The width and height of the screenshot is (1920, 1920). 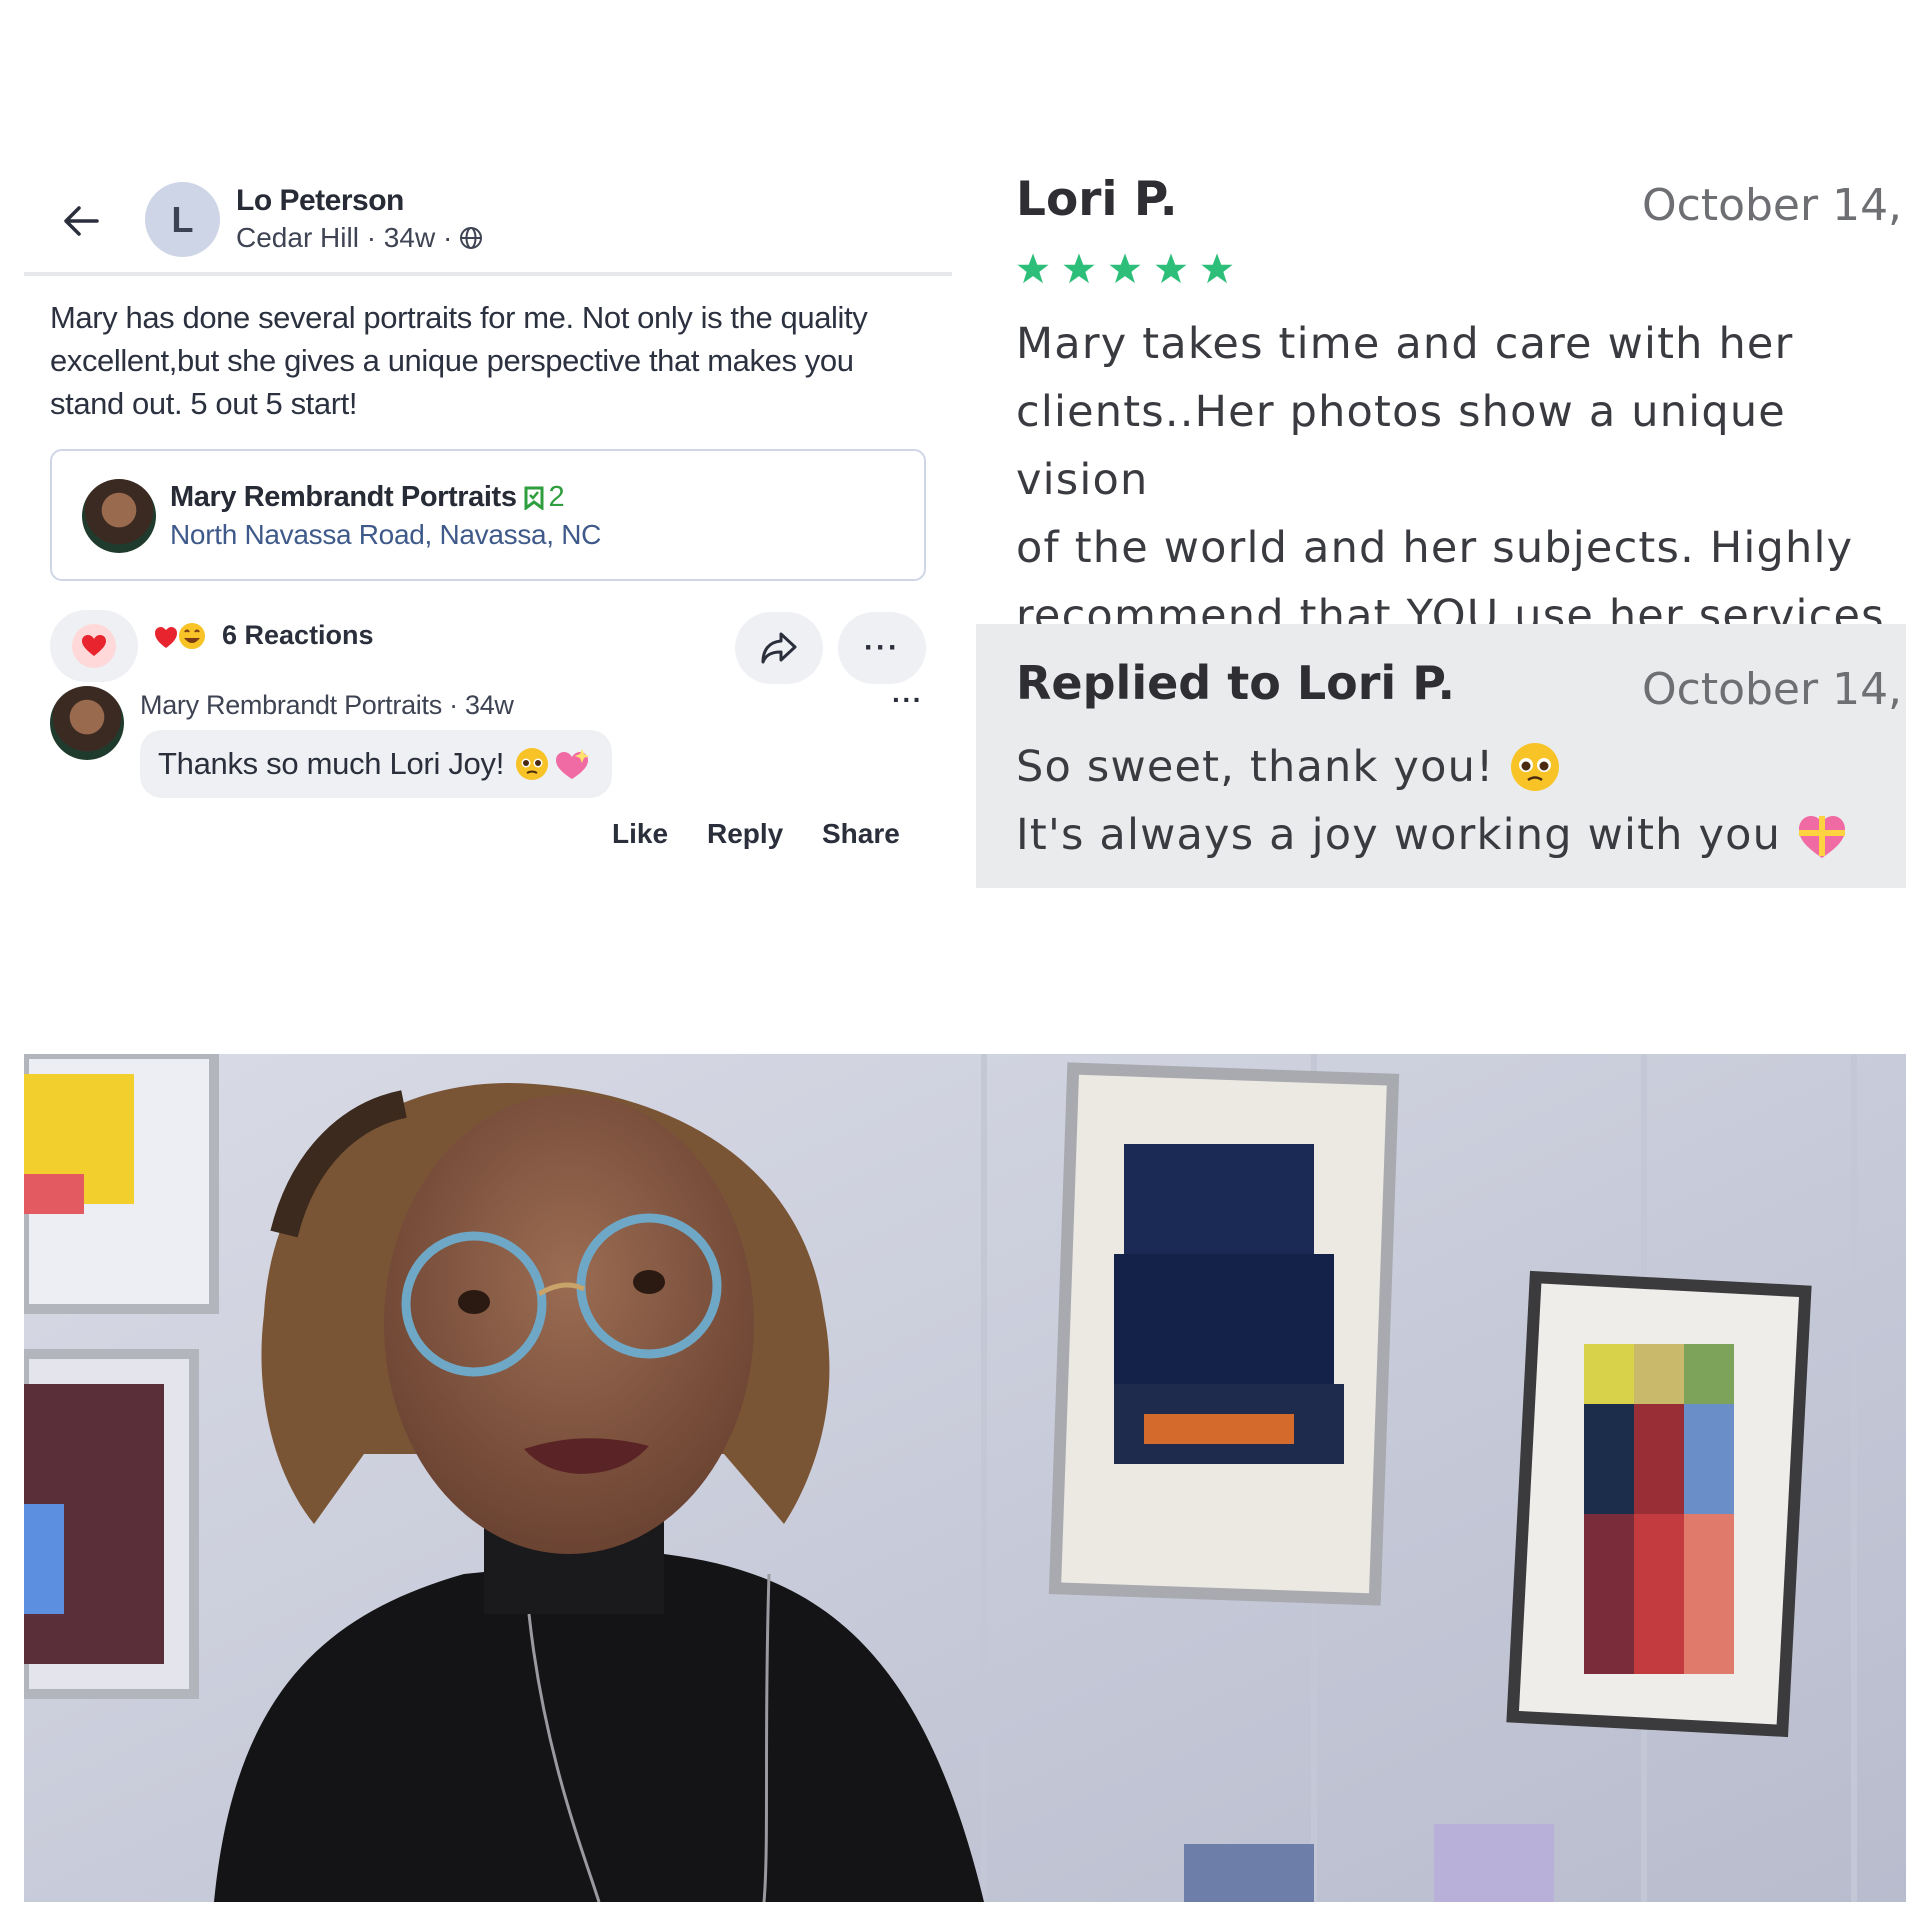 I want to click on reply-link: Reply, so click(x=745, y=834).